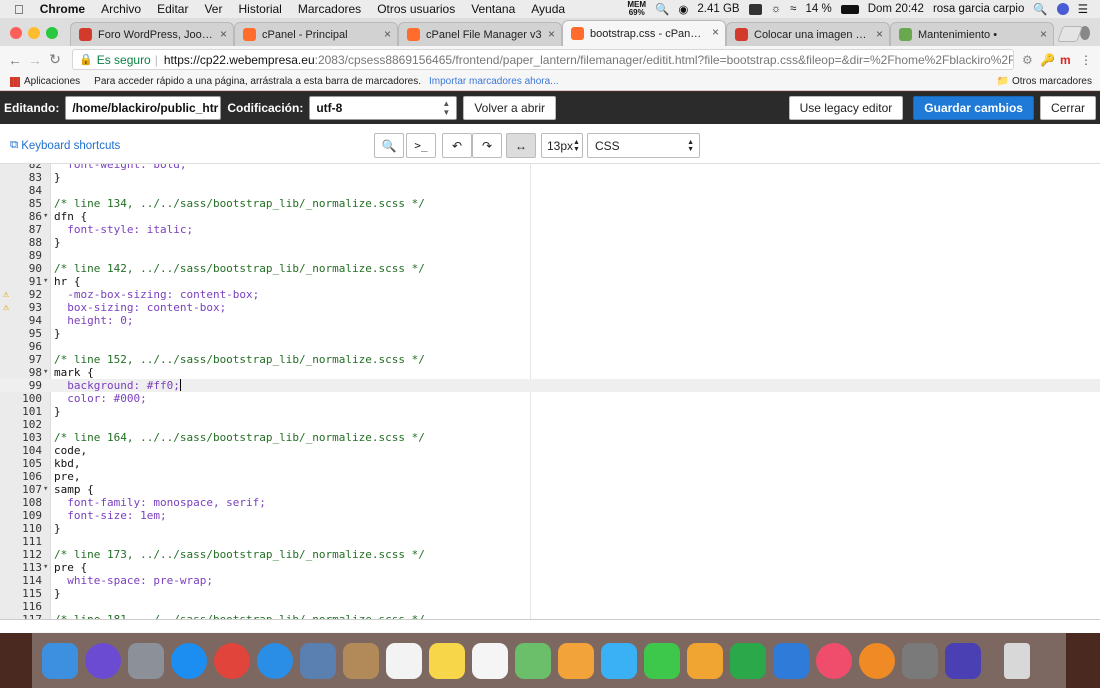 This screenshot has height=688, width=1100. What do you see at coordinates (550, 177) in the screenshot?
I see `code-line: 83}` at bounding box center [550, 177].